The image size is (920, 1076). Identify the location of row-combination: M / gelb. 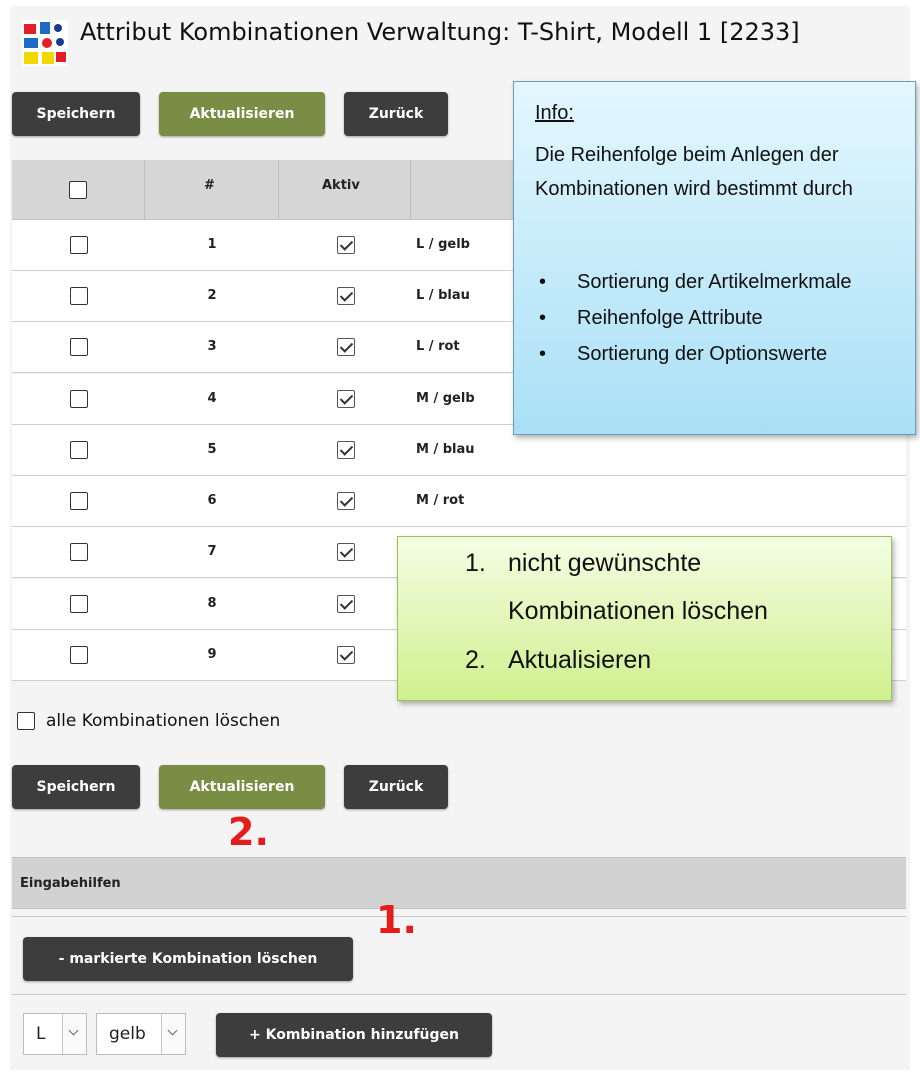
(445, 398).